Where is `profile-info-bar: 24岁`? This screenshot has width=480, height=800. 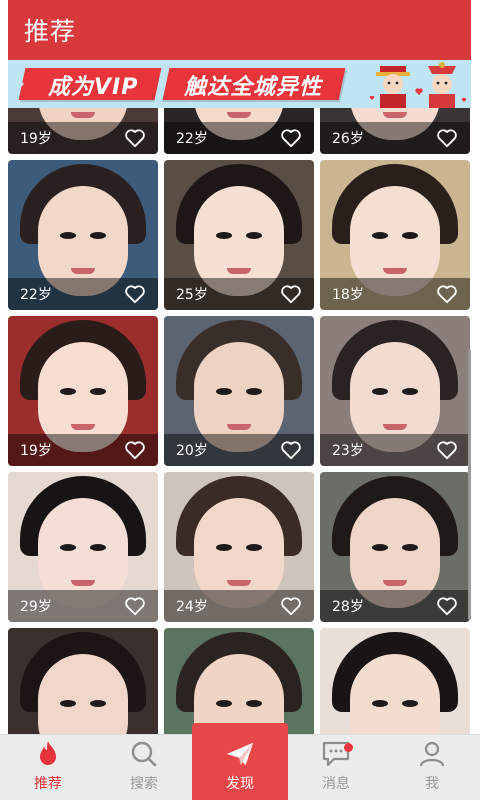
profile-info-bar: 24岁 is located at coordinates (239, 606).